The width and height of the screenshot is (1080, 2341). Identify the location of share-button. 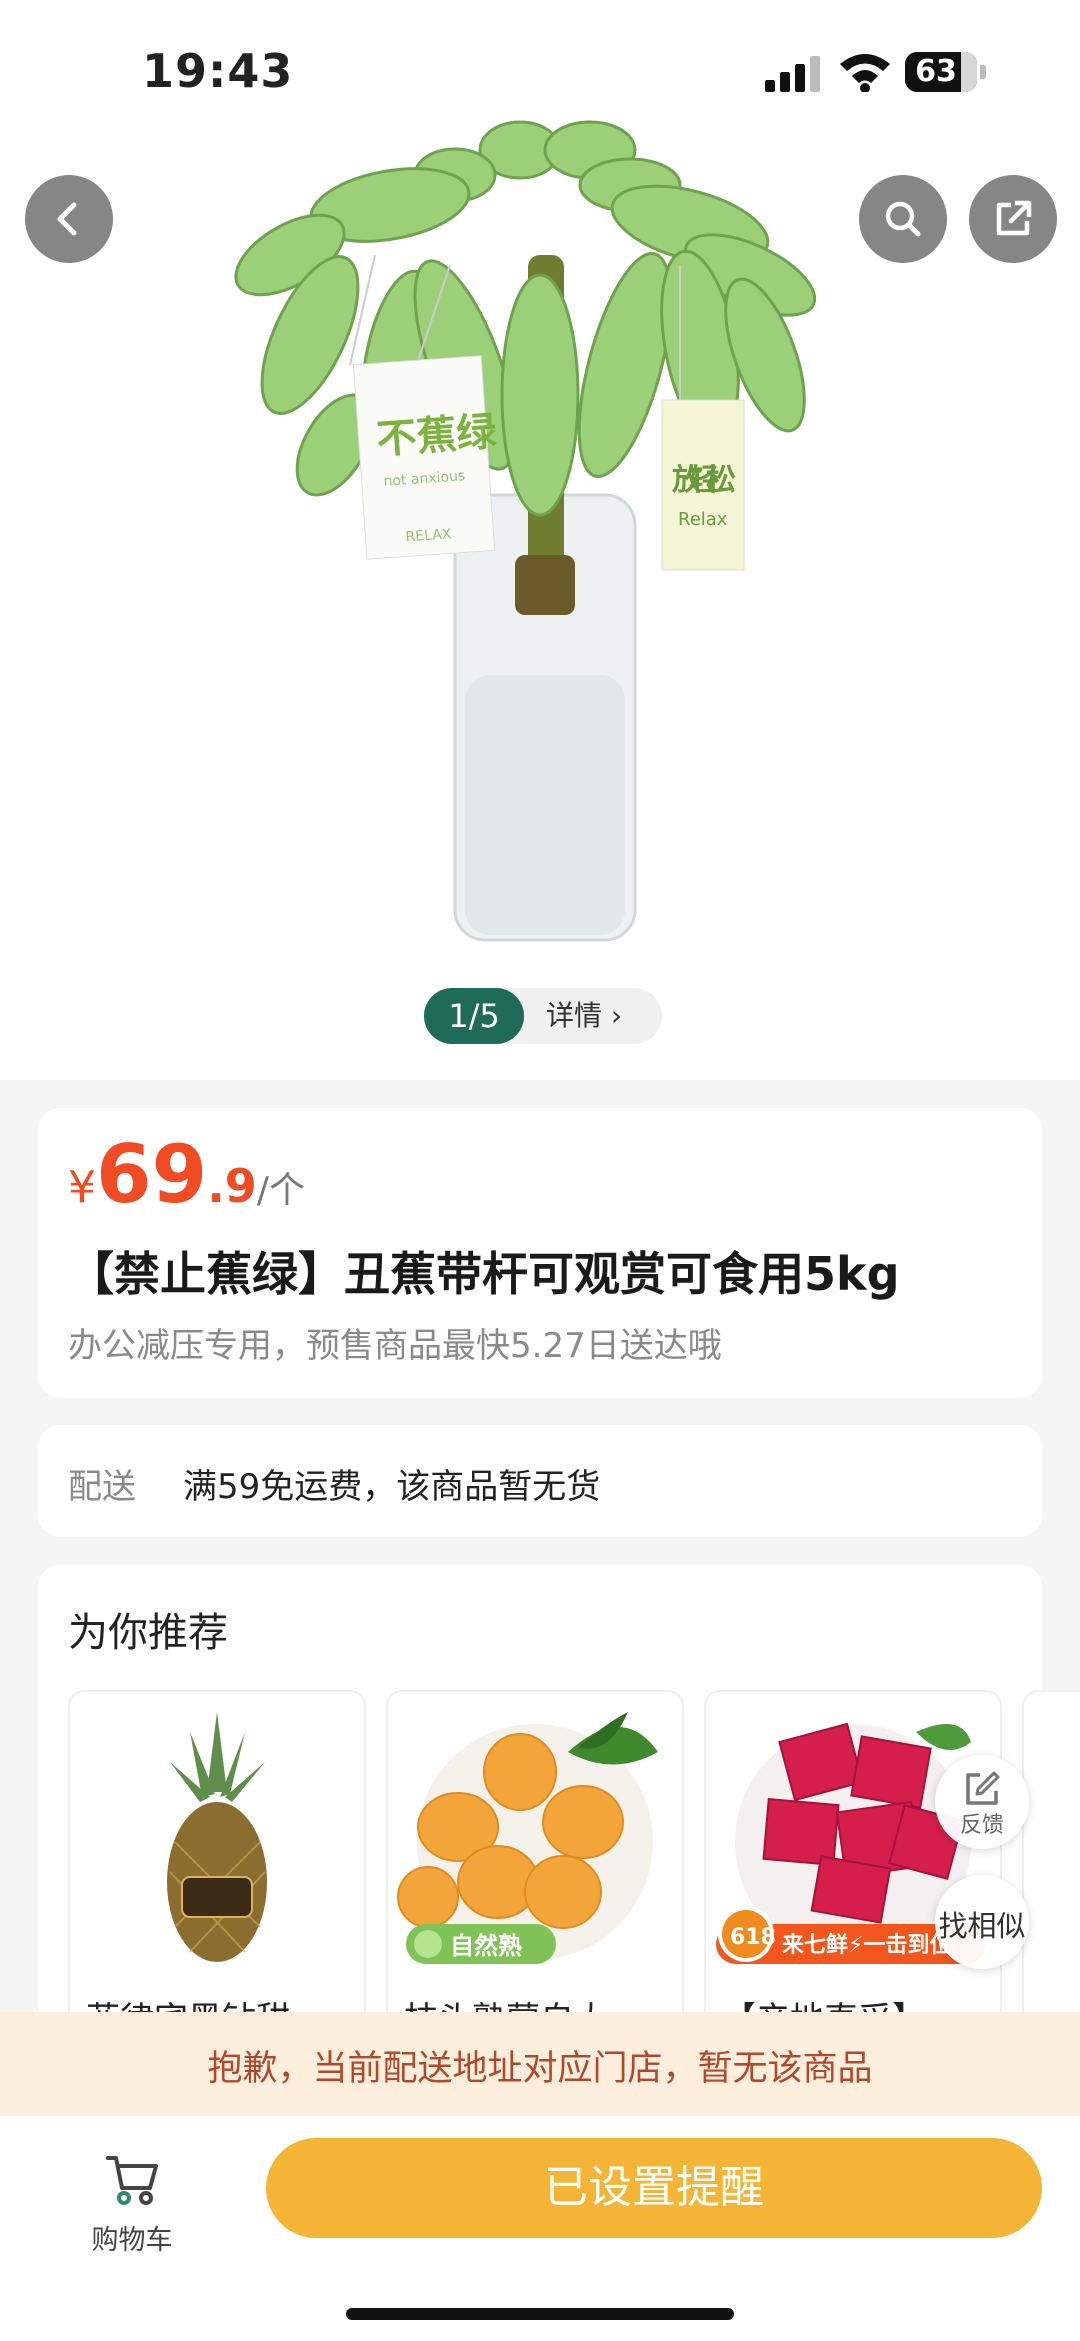
(1013, 219).